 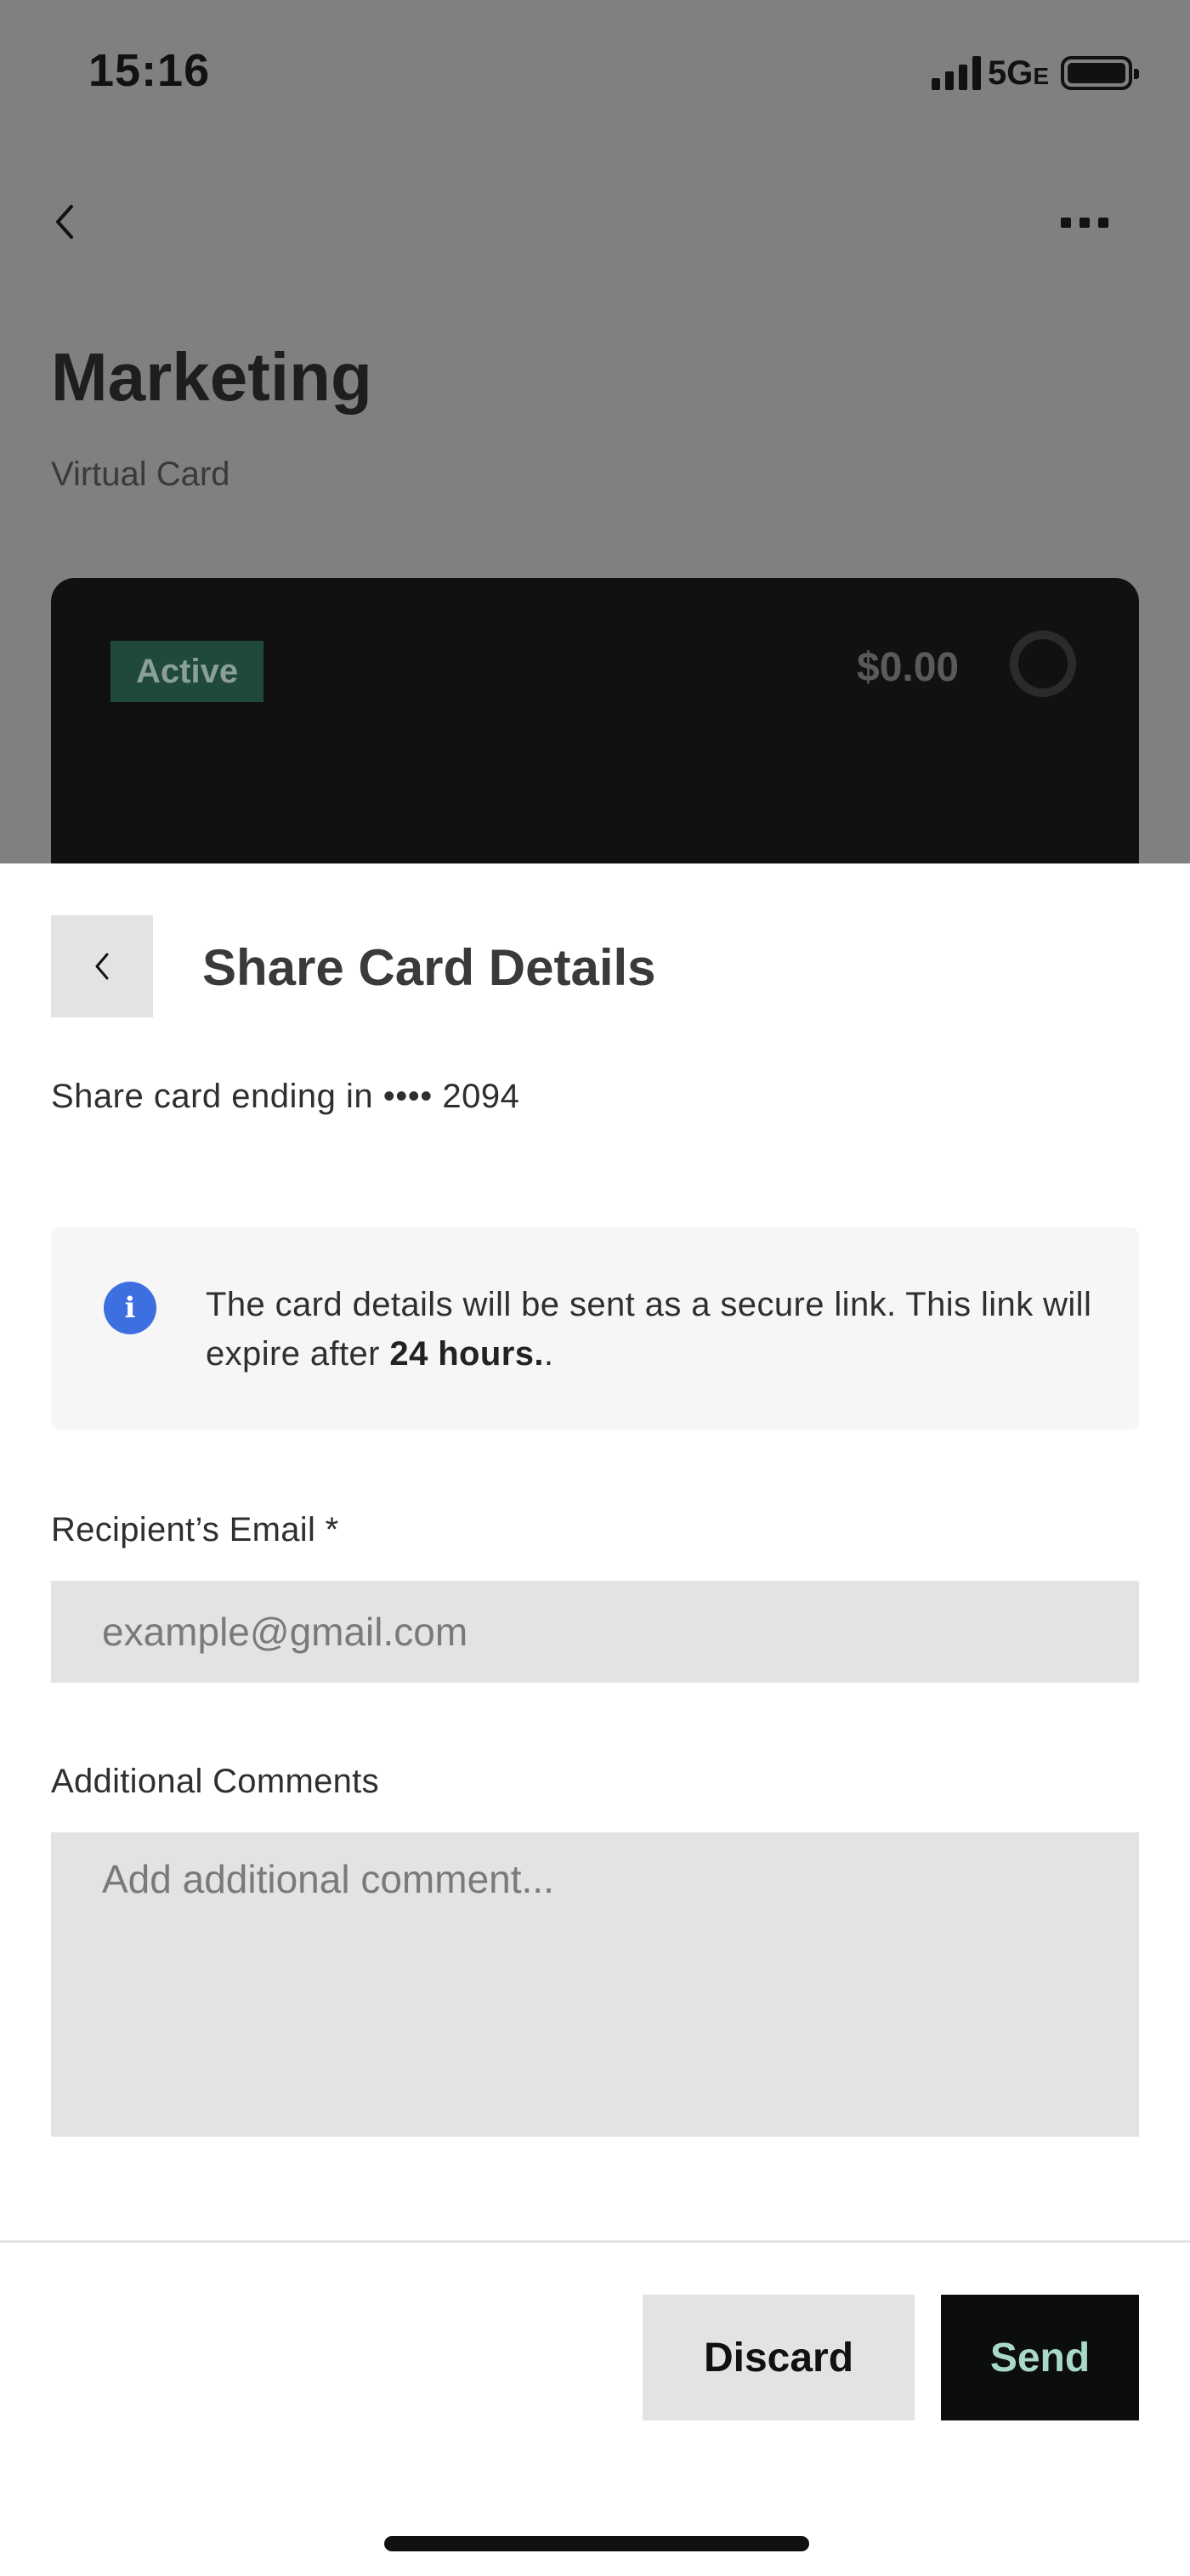 What do you see at coordinates (149, 70) in the screenshot?
I see `status-time: 15:16` at bounding box center [149, 70].